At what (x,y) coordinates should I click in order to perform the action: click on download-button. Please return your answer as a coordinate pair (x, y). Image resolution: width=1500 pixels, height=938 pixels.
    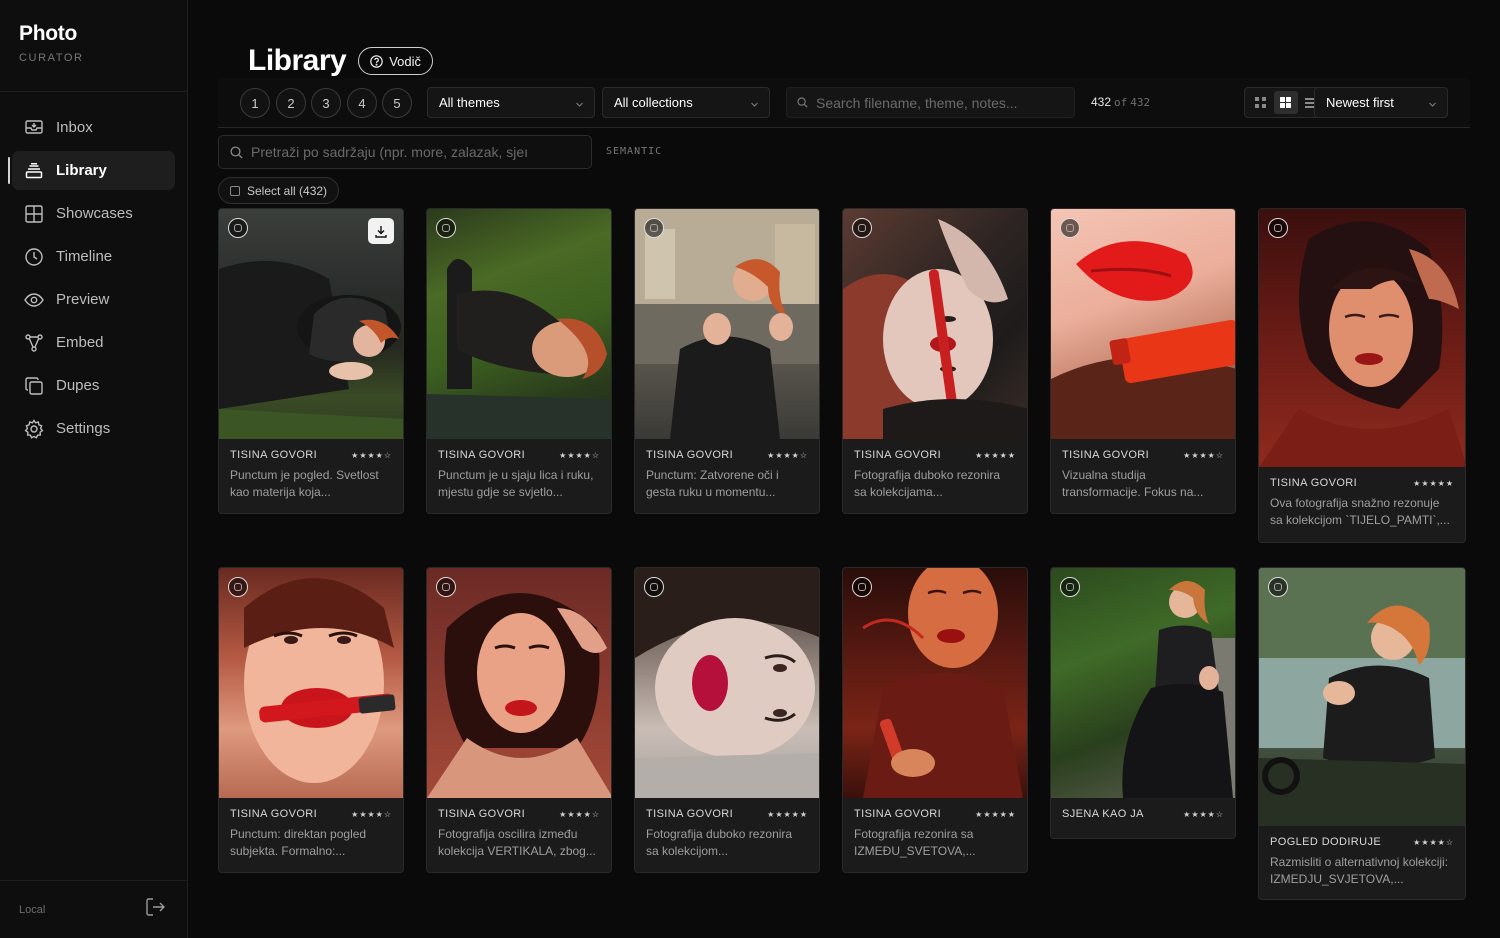
    Looking at the image, I should click on (381, 231).